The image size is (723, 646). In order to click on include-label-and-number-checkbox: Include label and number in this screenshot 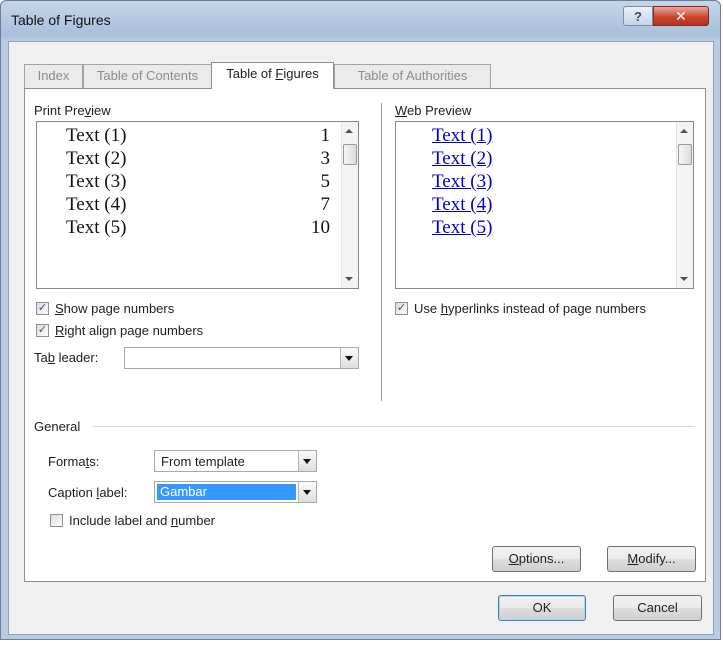, I will do `click(132, 520)`.